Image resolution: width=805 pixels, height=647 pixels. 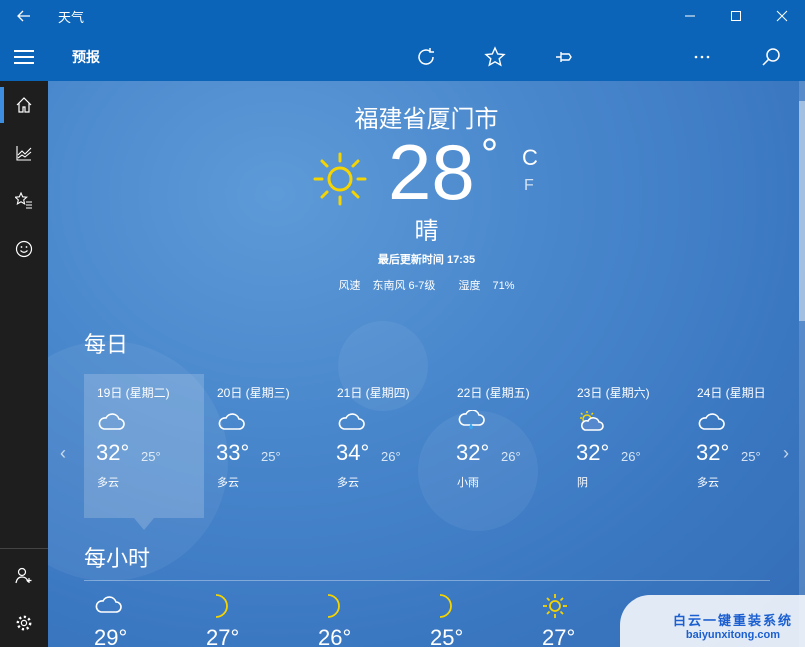 I want to click on more-icon, so click(x=701, y=56).